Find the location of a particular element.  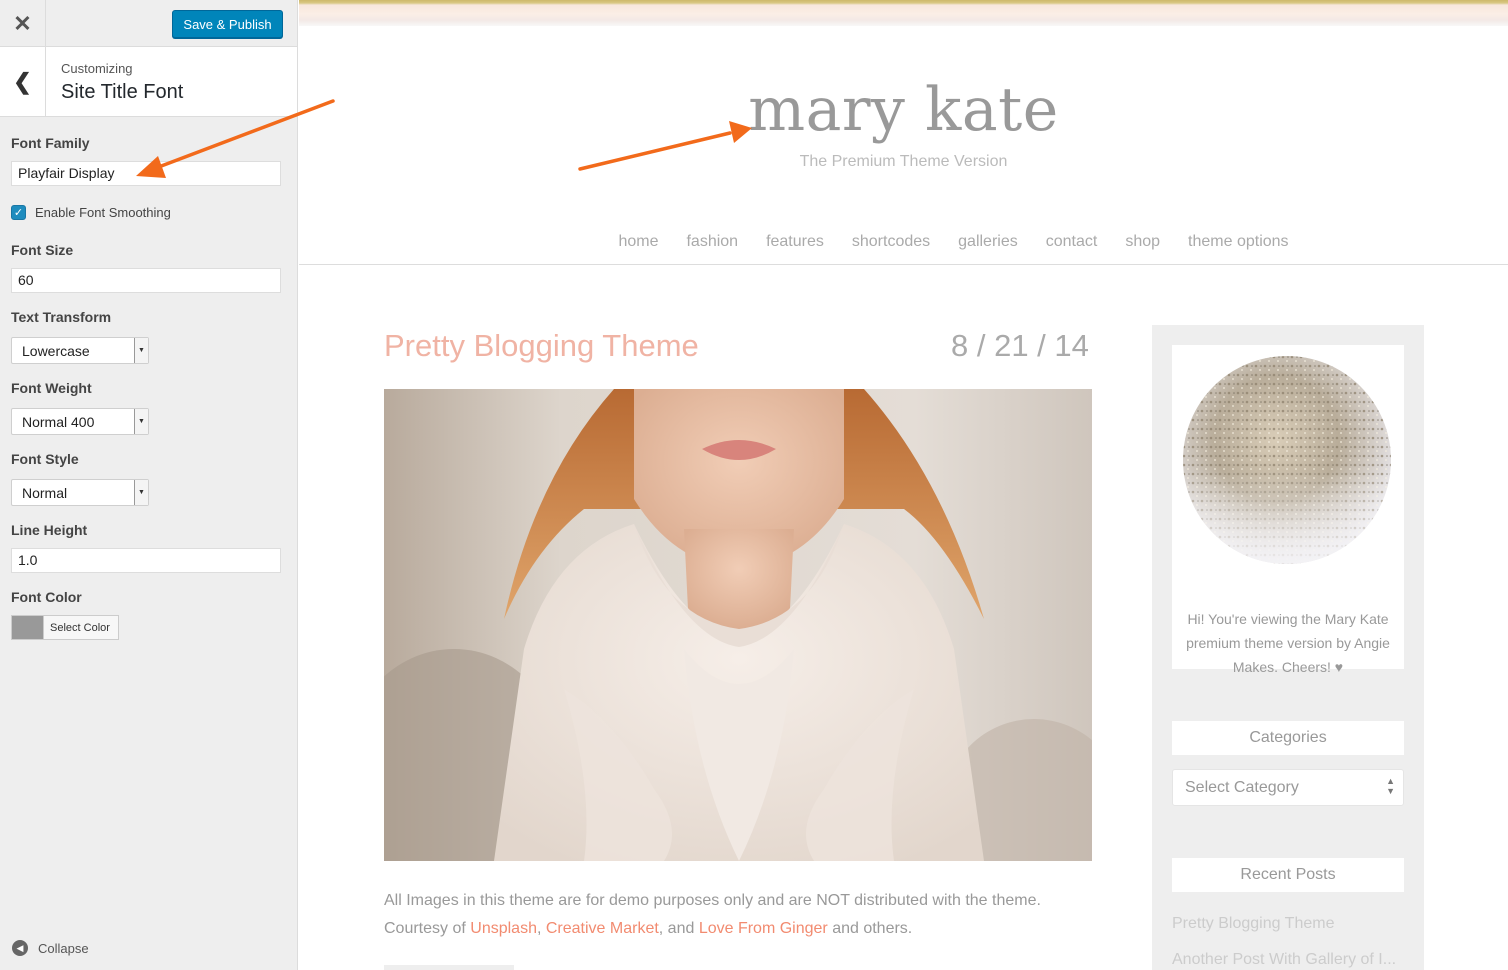

save-publish-button: Save & Publish is located at coordinates (227, 24).